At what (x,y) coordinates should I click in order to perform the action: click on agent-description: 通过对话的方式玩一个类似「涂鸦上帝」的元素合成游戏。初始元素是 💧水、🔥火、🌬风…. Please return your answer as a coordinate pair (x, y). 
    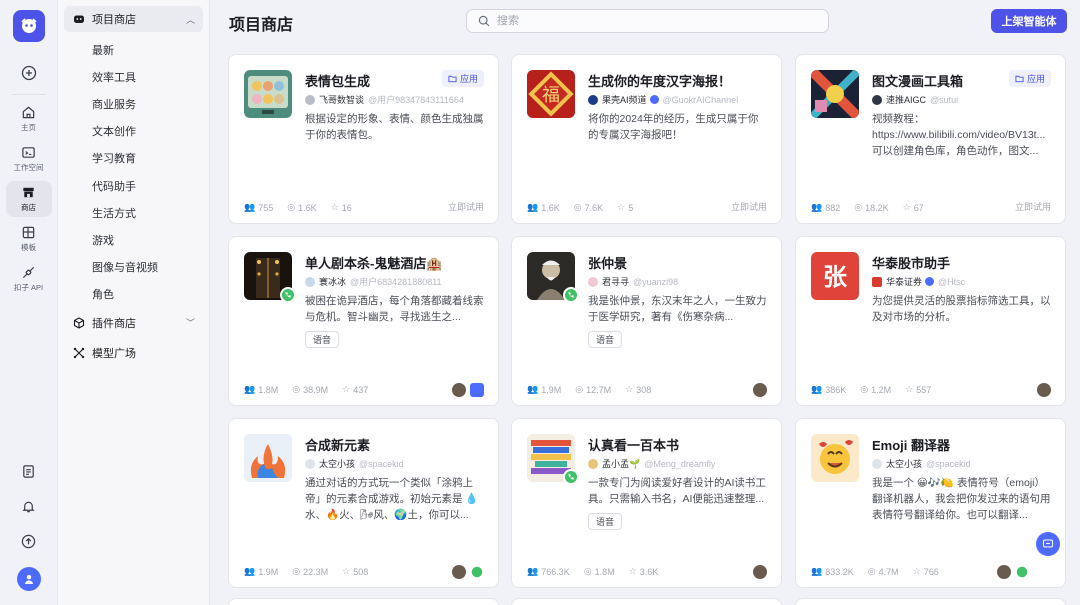
    Looking at the image, I should click on (392, 499).